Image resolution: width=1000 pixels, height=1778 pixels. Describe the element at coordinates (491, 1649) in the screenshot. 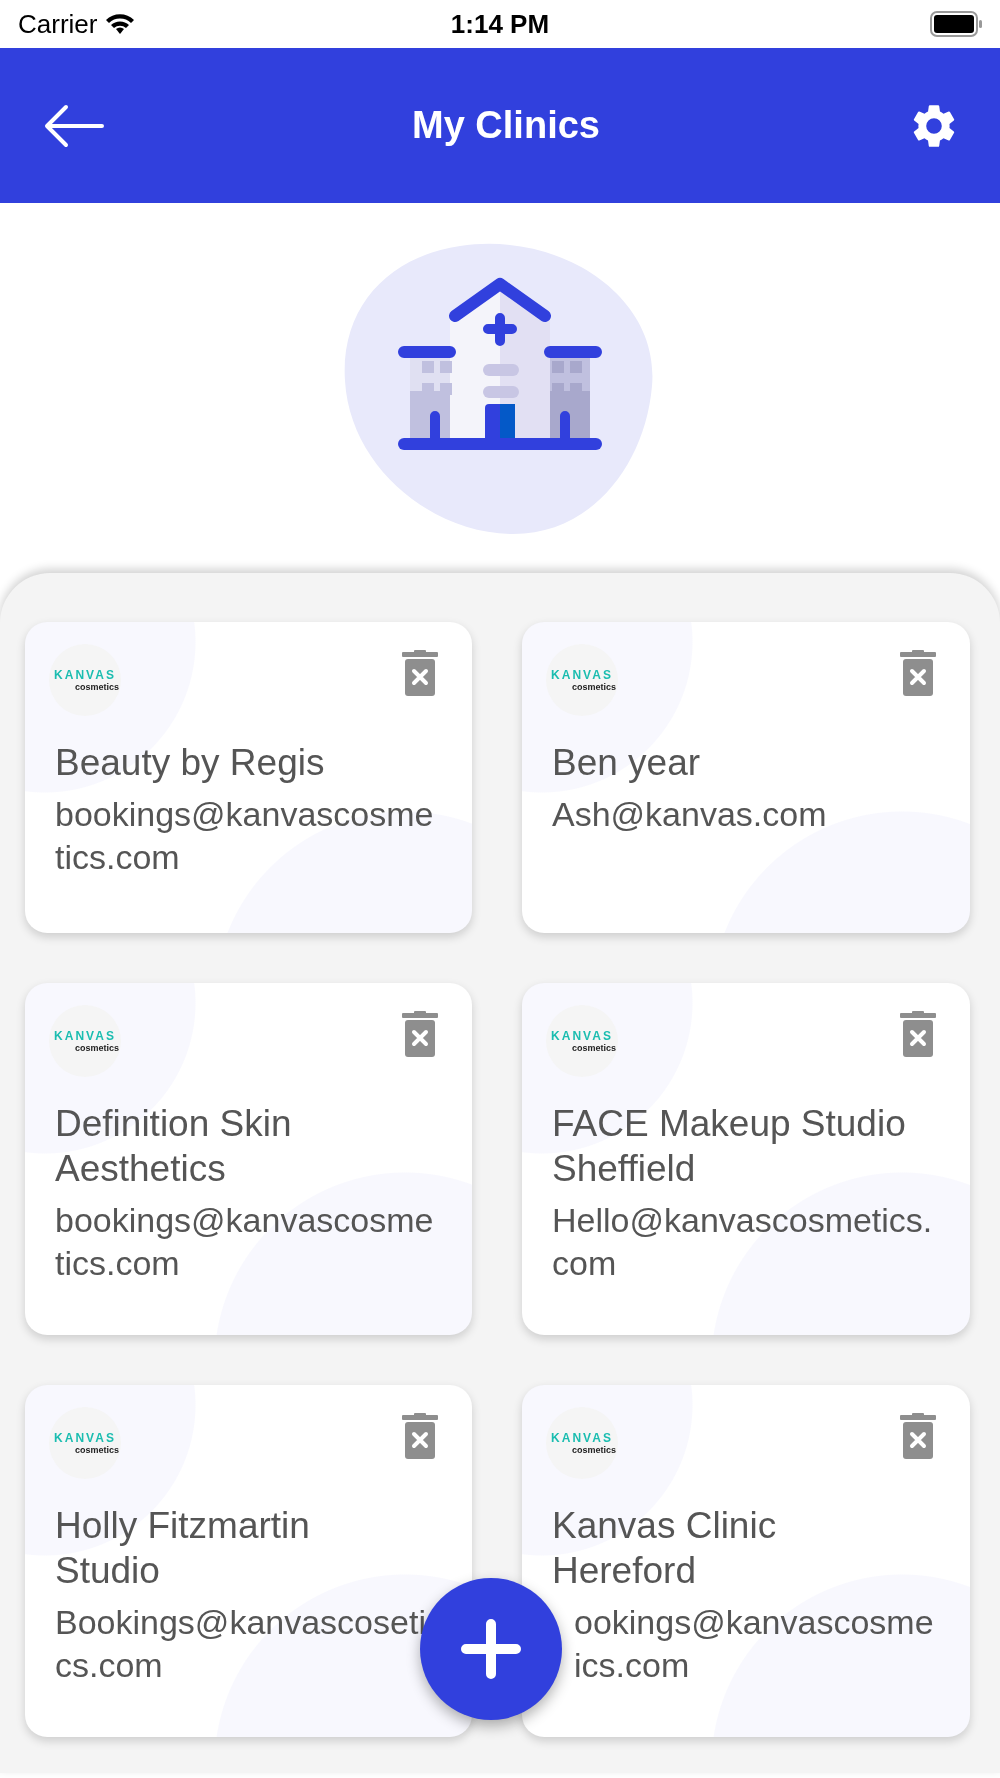

I see `plus-icon` at that location.